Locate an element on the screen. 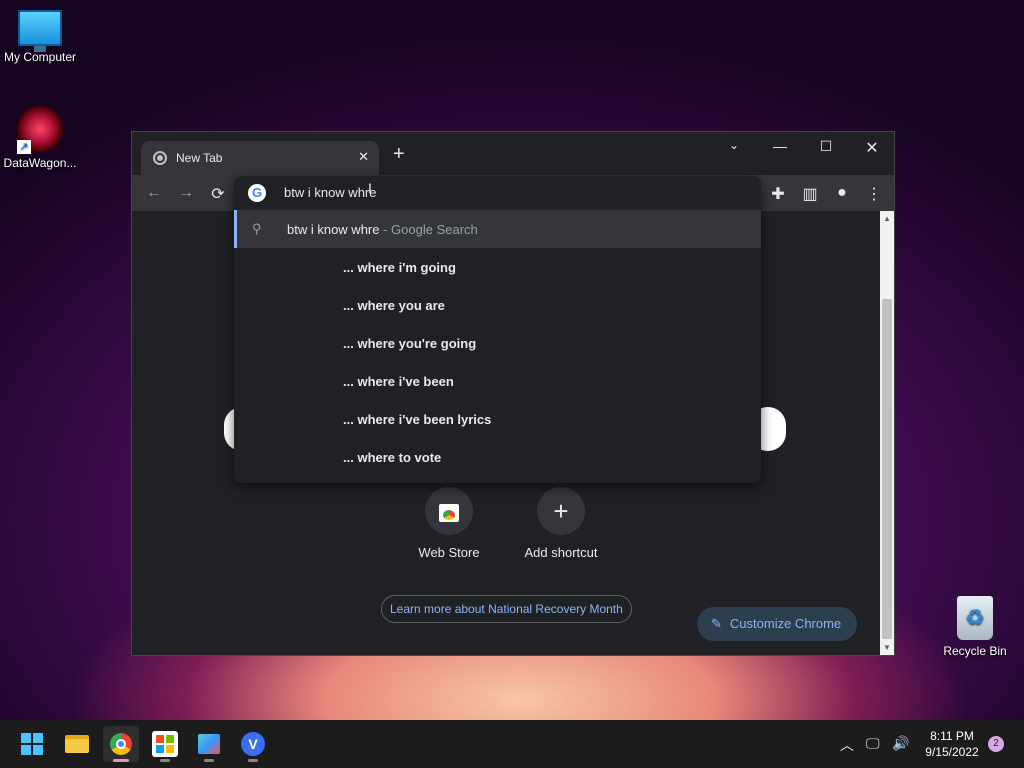 Image resolution: width=1024 pixels, height=768 pixels. scroll-down-arrow-icon: ▼ is located at coordinates (887, 647).